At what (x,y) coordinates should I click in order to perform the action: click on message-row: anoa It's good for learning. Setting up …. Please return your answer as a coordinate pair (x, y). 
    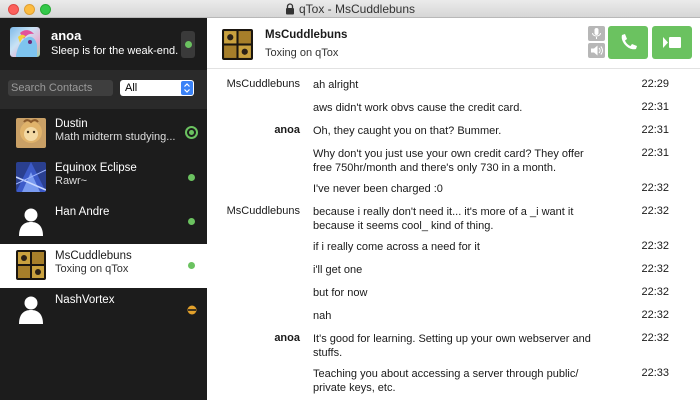
    Looking at the image, I should click on (453, 341).